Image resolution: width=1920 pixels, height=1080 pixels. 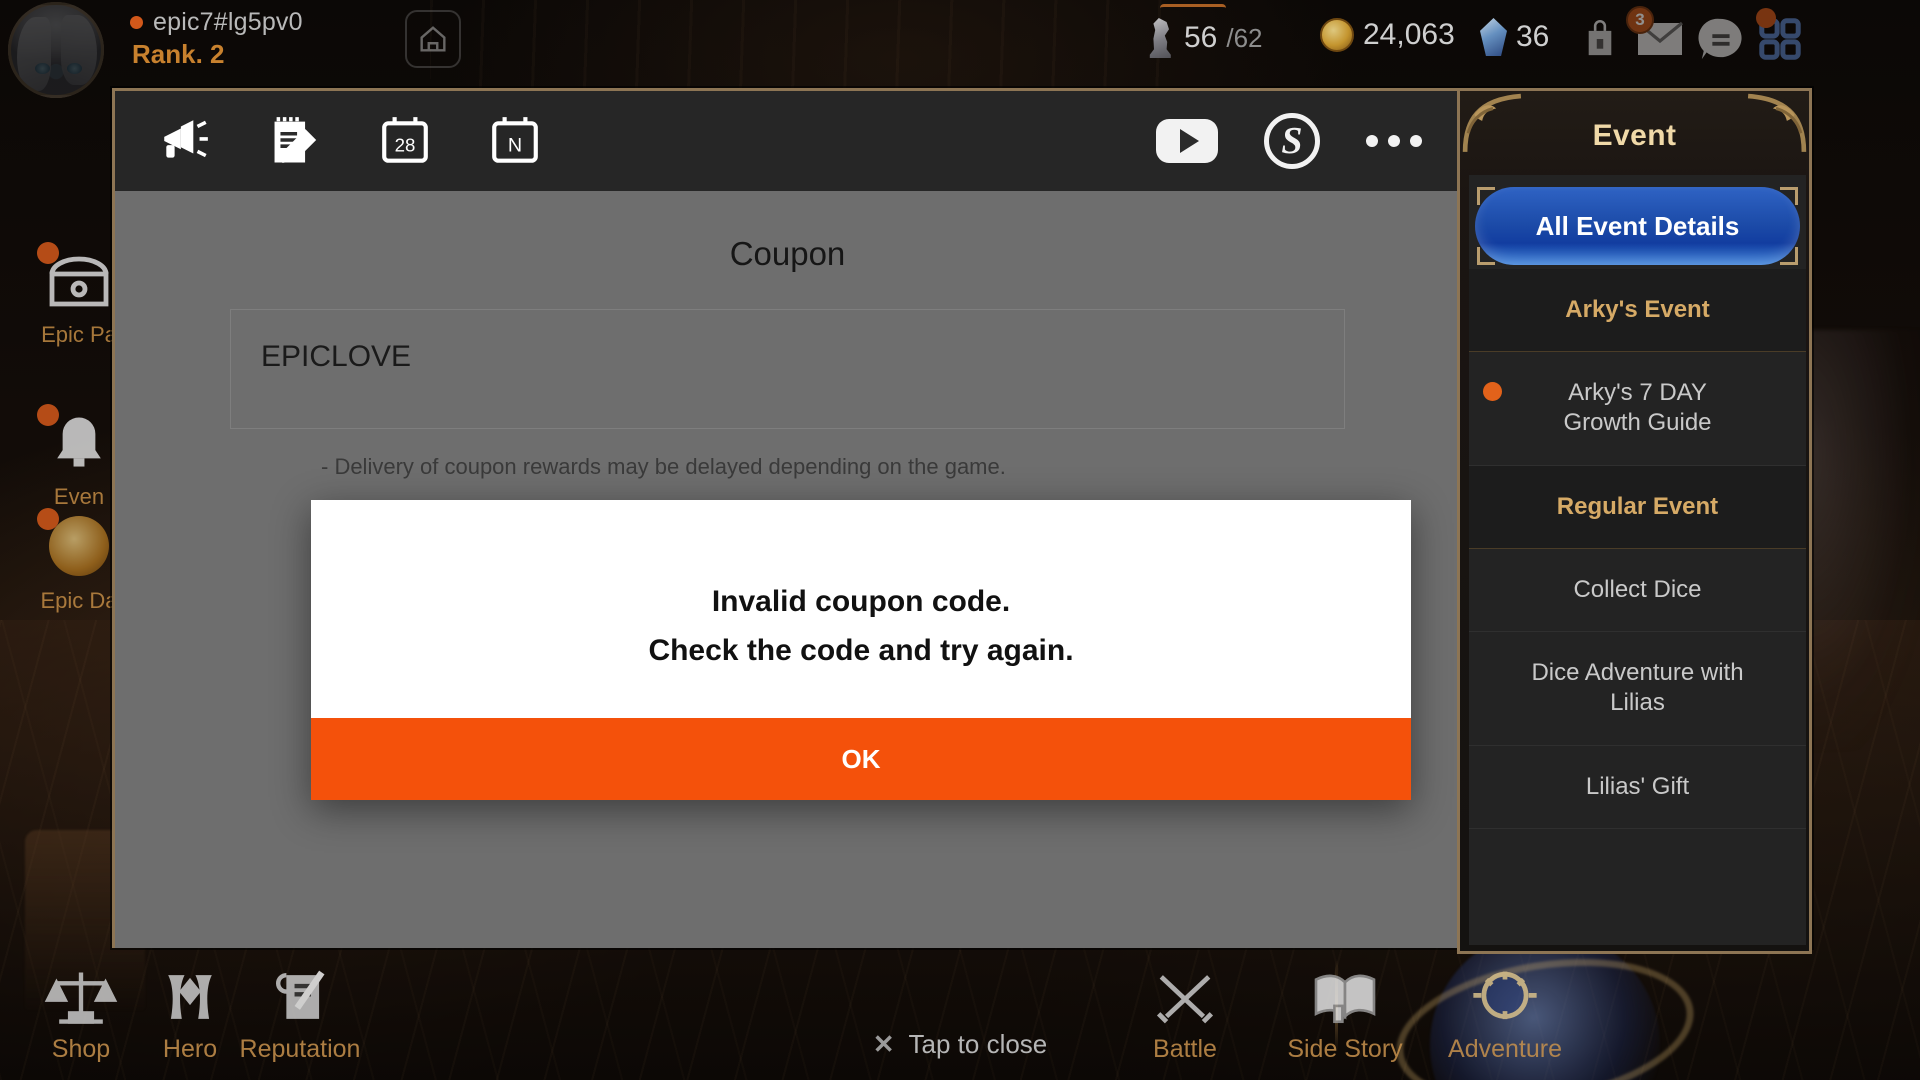 I want to click on dialog-tab-bar: 28 N S, so click(x=787, y=141).